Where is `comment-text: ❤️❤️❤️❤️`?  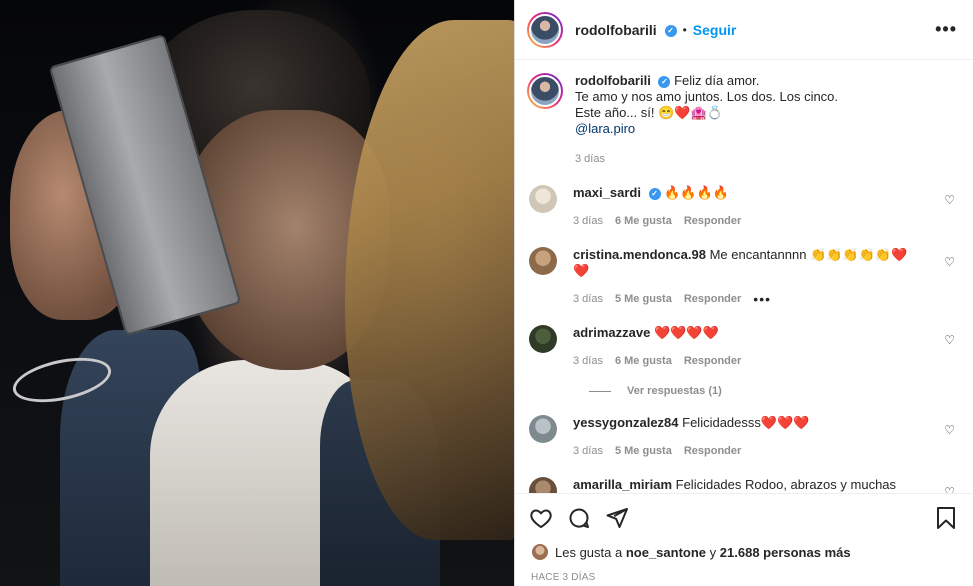
comment-text: ❤️❤️❤️❤️ is located at coordinates (686, 332).